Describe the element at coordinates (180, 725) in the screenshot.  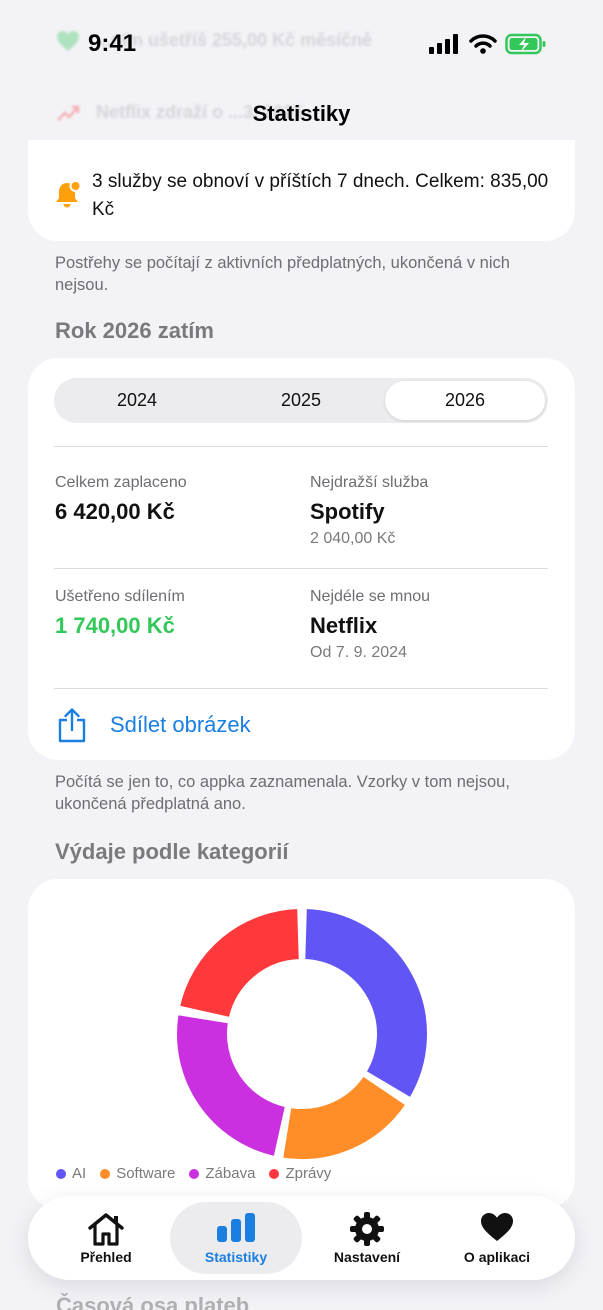
I see `share-image-button: Sdílet obrázek` at that location.